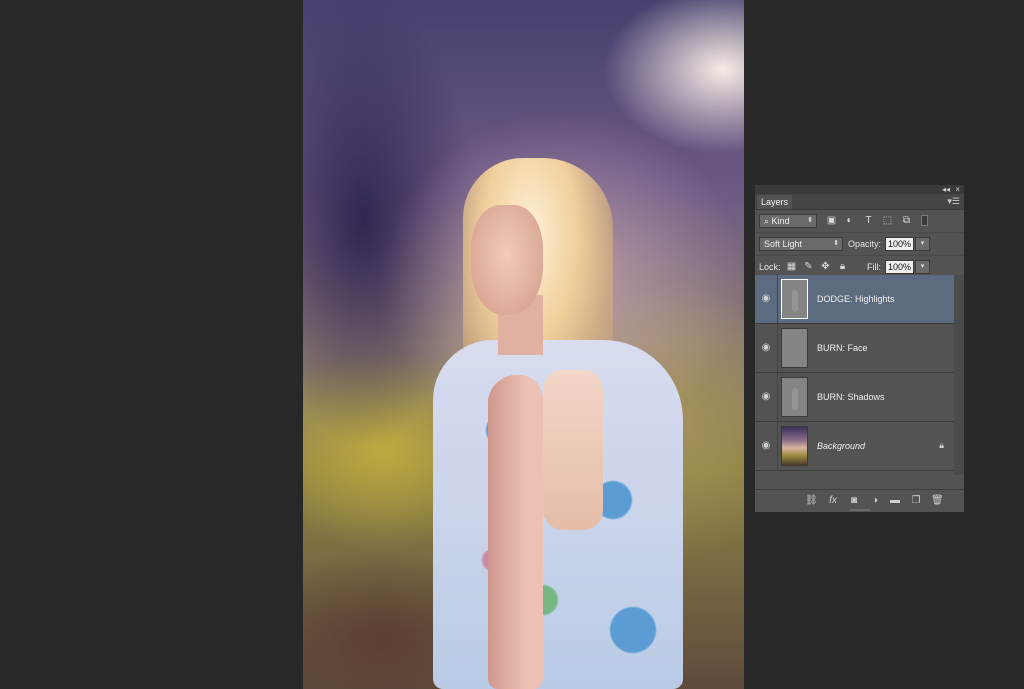 Image resolution: width=1024 pixels, height=689 pixels. I want to click on opacity-input: 100%, so click(899, 244).